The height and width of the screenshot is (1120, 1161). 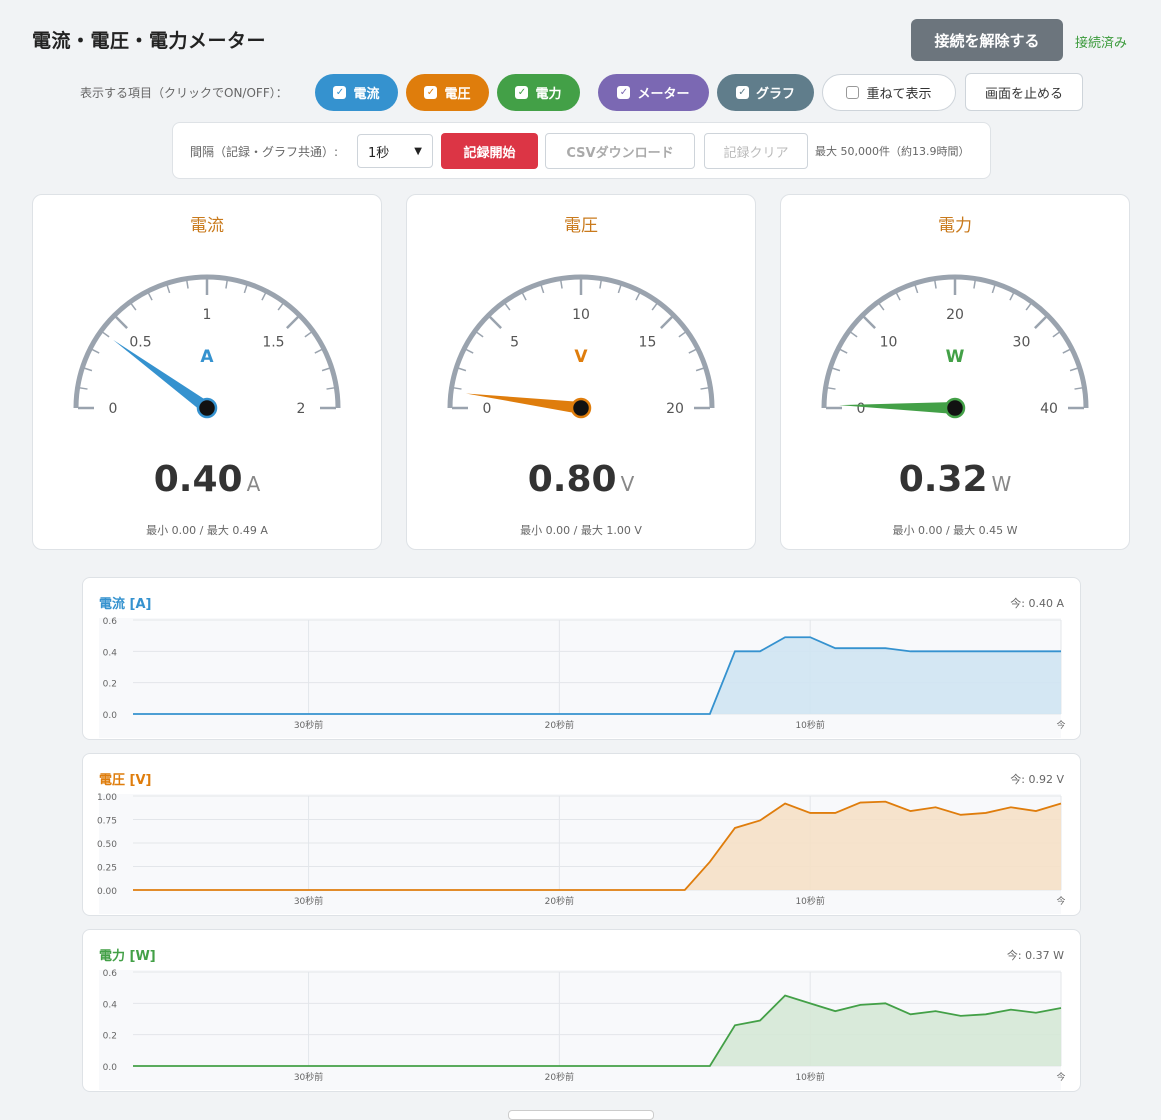 I want to click on gauge-tick-label: 1.5, so click(x=273, y=343).